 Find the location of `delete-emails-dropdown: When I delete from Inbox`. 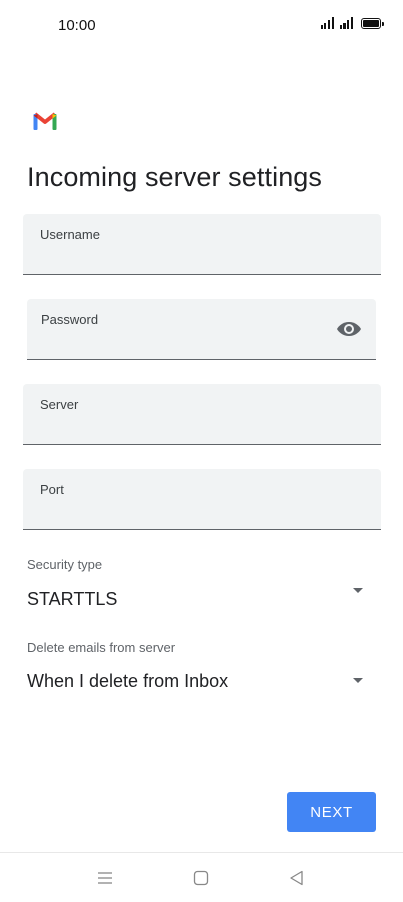

delete-emails-dropdown: When I delete from Inbox is located at coordinates (202, 684).